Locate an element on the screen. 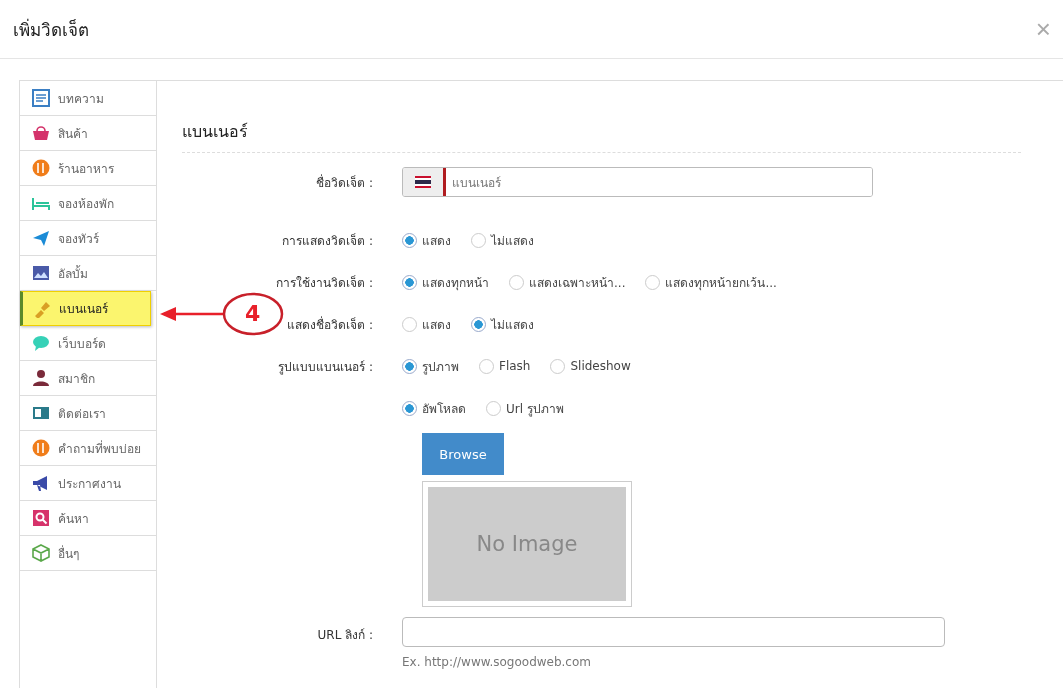  callout-number: 4 is located at coordinates (253, 313).